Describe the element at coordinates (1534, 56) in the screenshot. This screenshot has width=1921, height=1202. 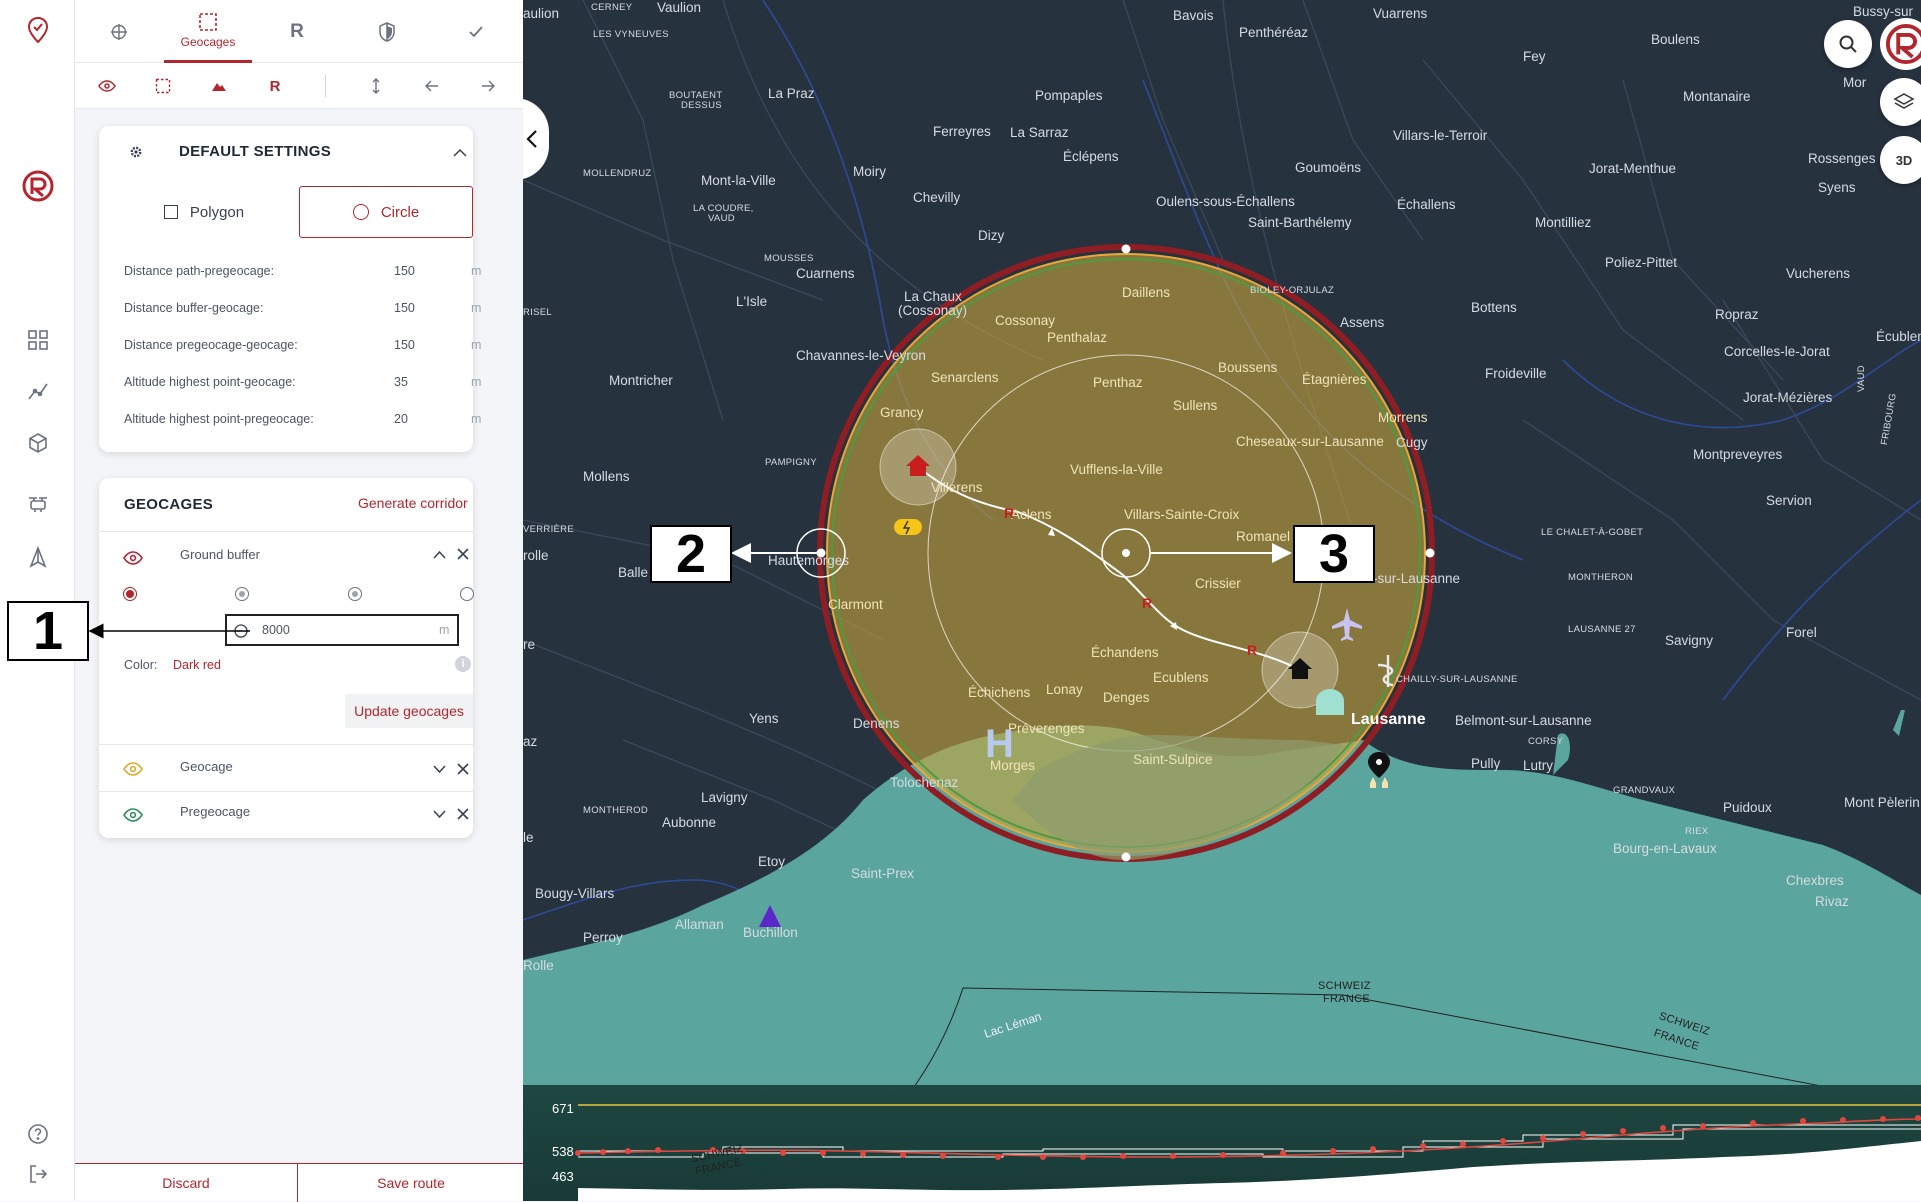
I see `place-label: Fey` at that location.